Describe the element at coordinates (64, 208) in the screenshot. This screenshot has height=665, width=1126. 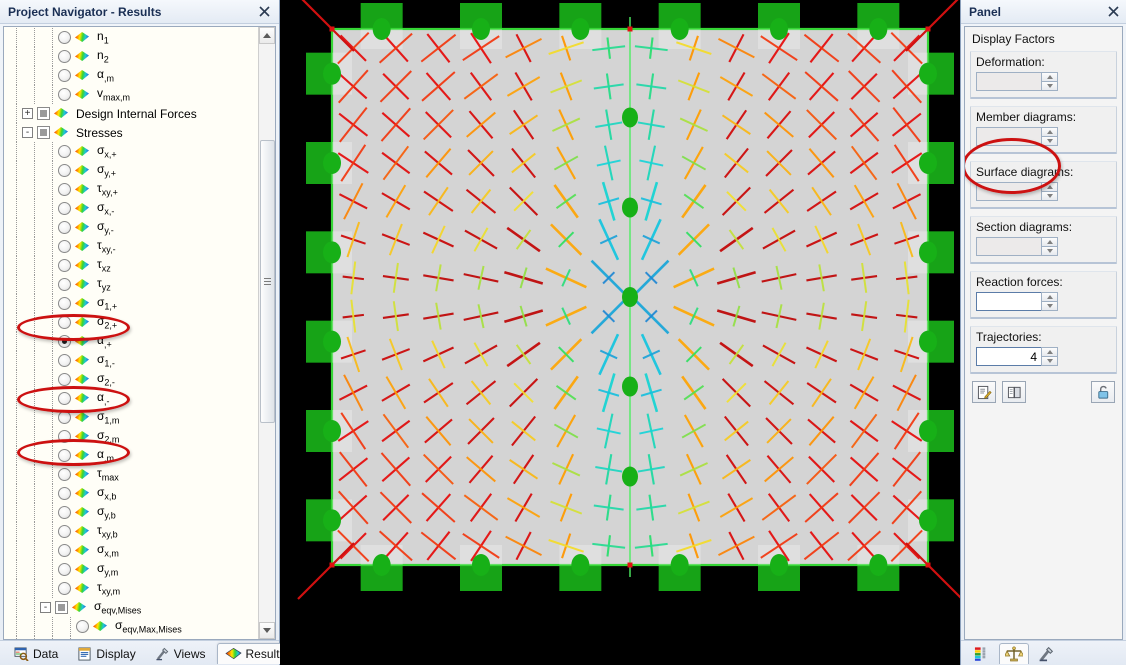
I see `tree-radio-sigma-x-minus` at that location.